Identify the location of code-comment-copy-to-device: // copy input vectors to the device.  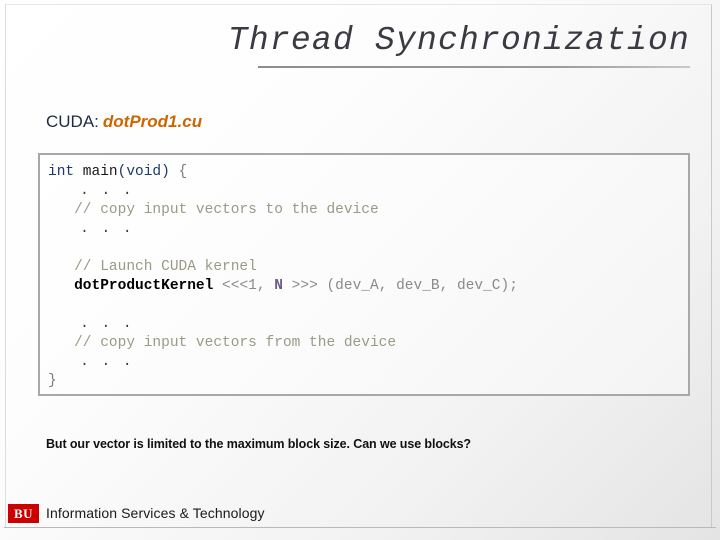
(213, 210).